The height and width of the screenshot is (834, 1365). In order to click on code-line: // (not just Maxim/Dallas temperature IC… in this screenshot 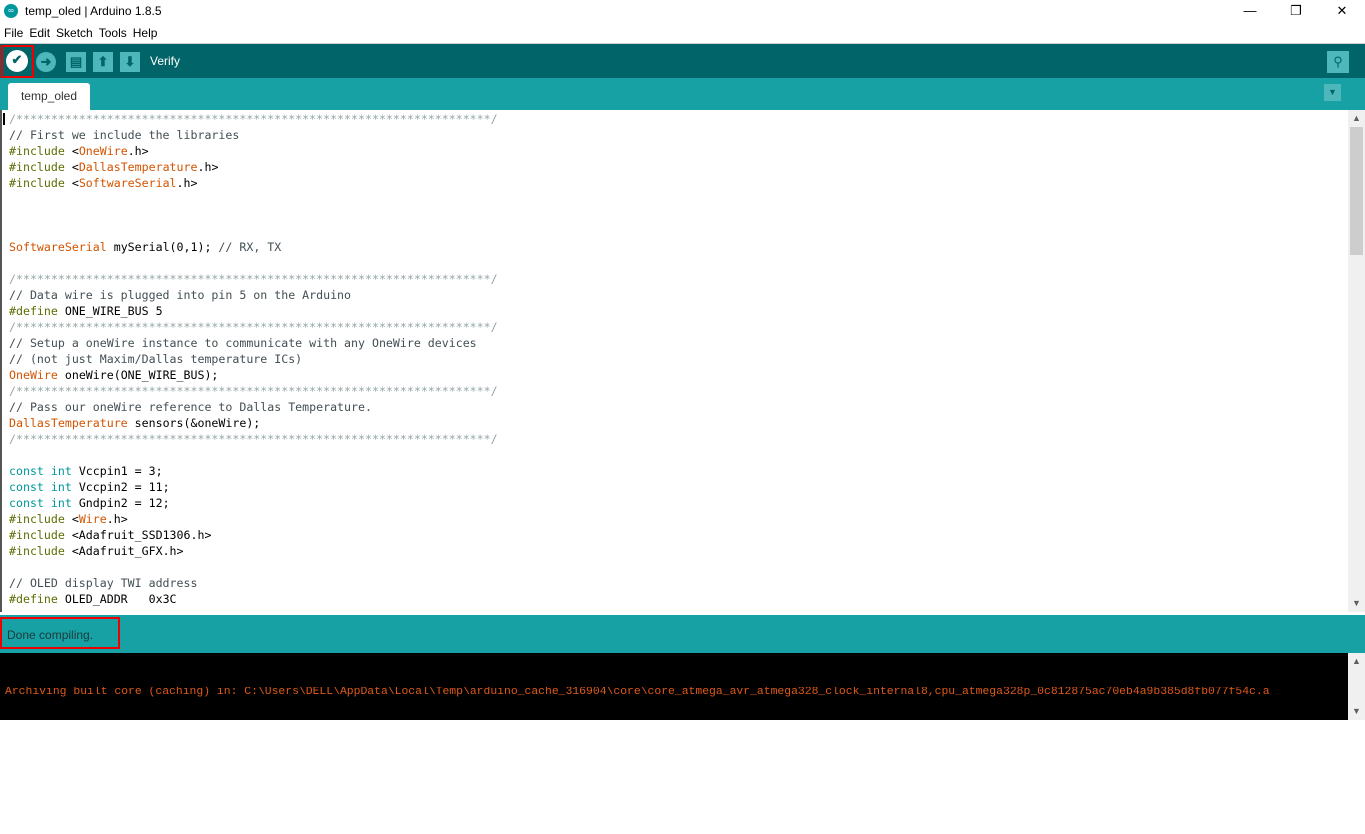, I will do `click(678, 359)`.